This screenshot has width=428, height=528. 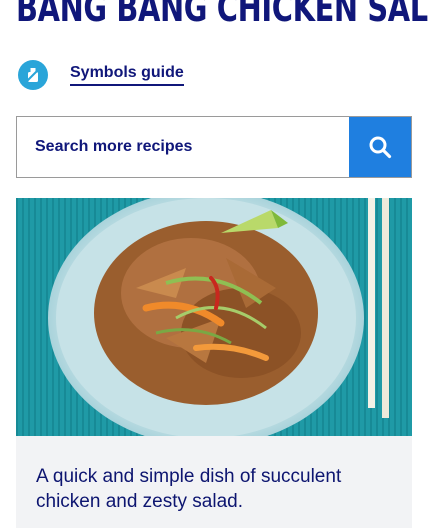 I want to click on search-icon, so click(x=380, y=147).